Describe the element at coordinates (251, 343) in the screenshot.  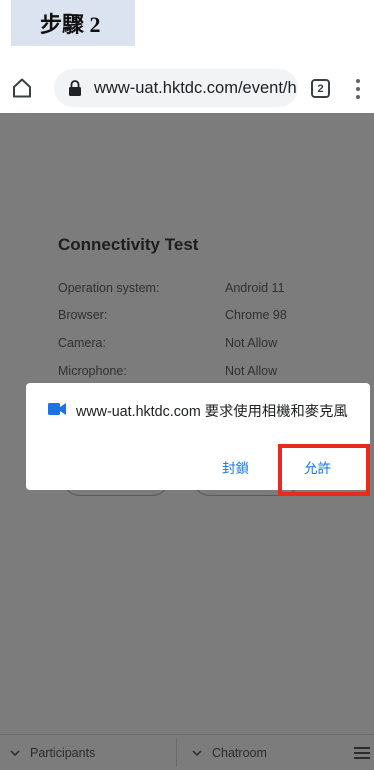
I see `camera-value: Not Allow` at that location.